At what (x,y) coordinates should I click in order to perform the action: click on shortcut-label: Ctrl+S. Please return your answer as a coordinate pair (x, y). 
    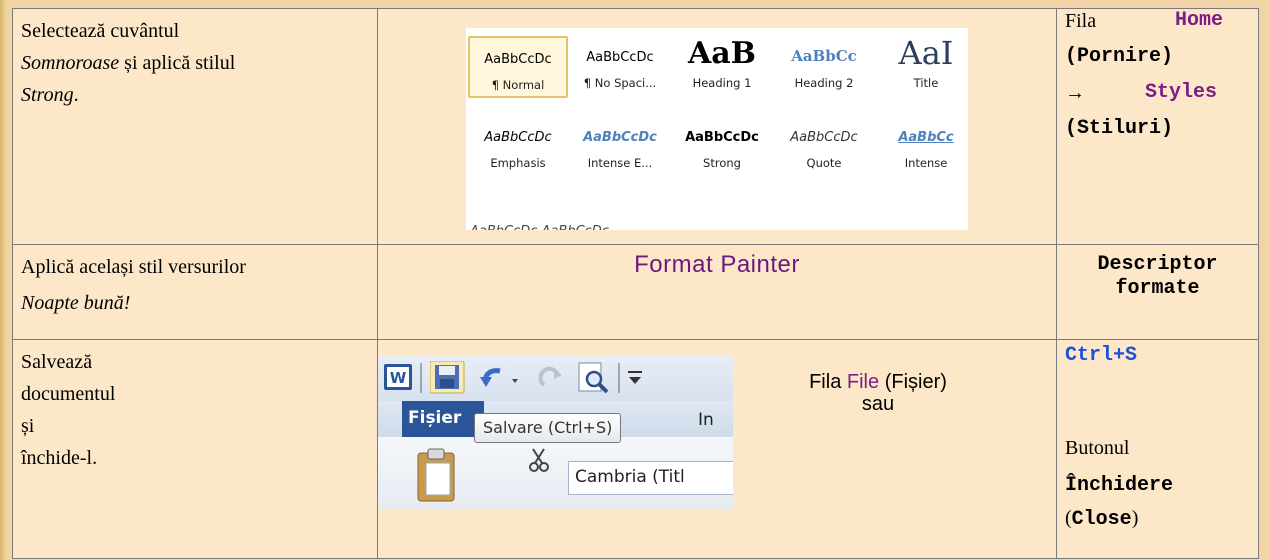
    Looking at the image, I should click on (1101, 355).